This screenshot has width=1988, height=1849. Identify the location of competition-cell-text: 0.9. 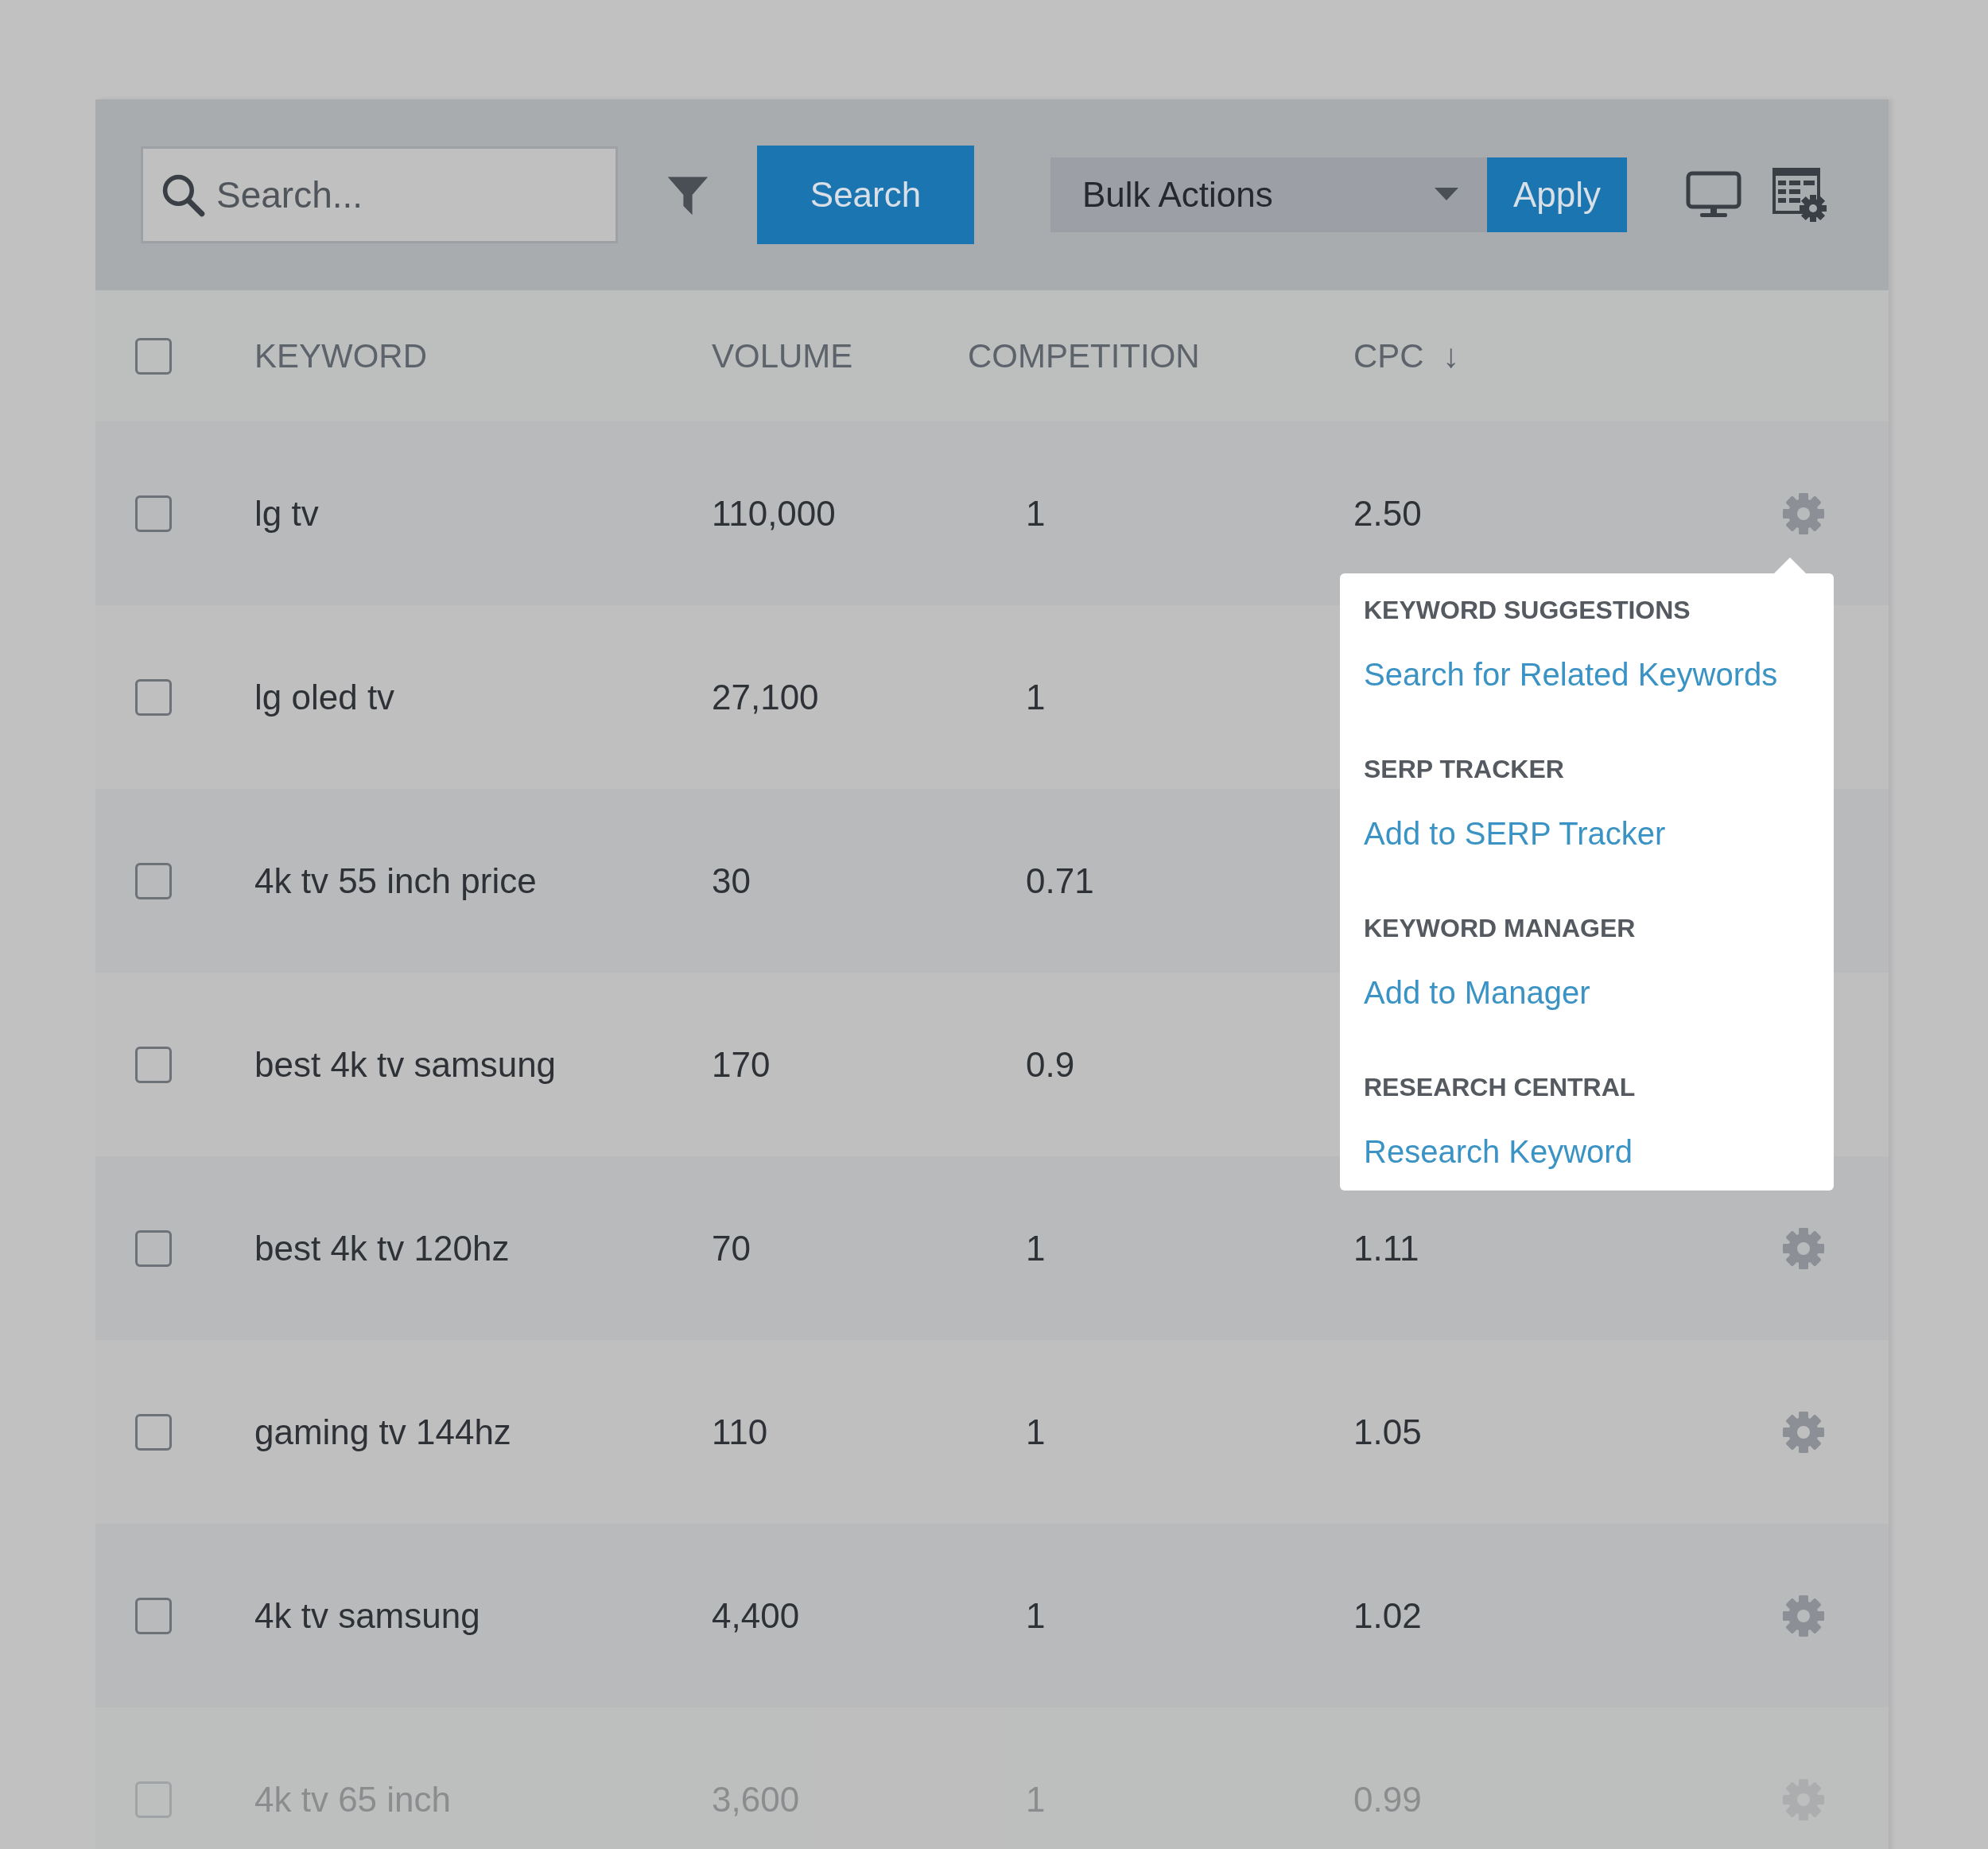
(1050, 1065).